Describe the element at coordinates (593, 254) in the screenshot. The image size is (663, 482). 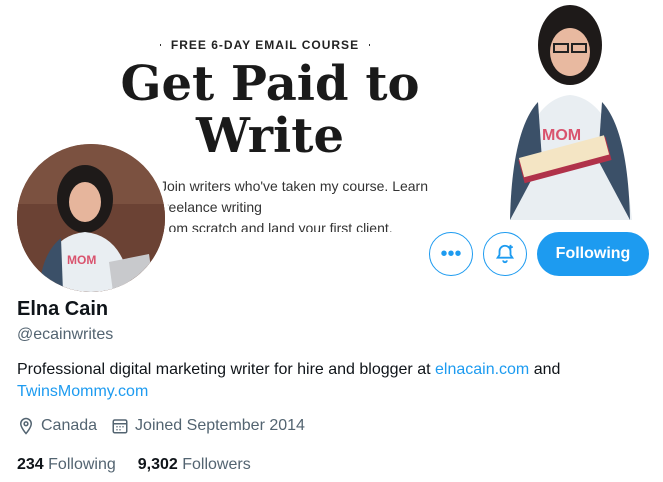
I see `following-button: Following` at that location.